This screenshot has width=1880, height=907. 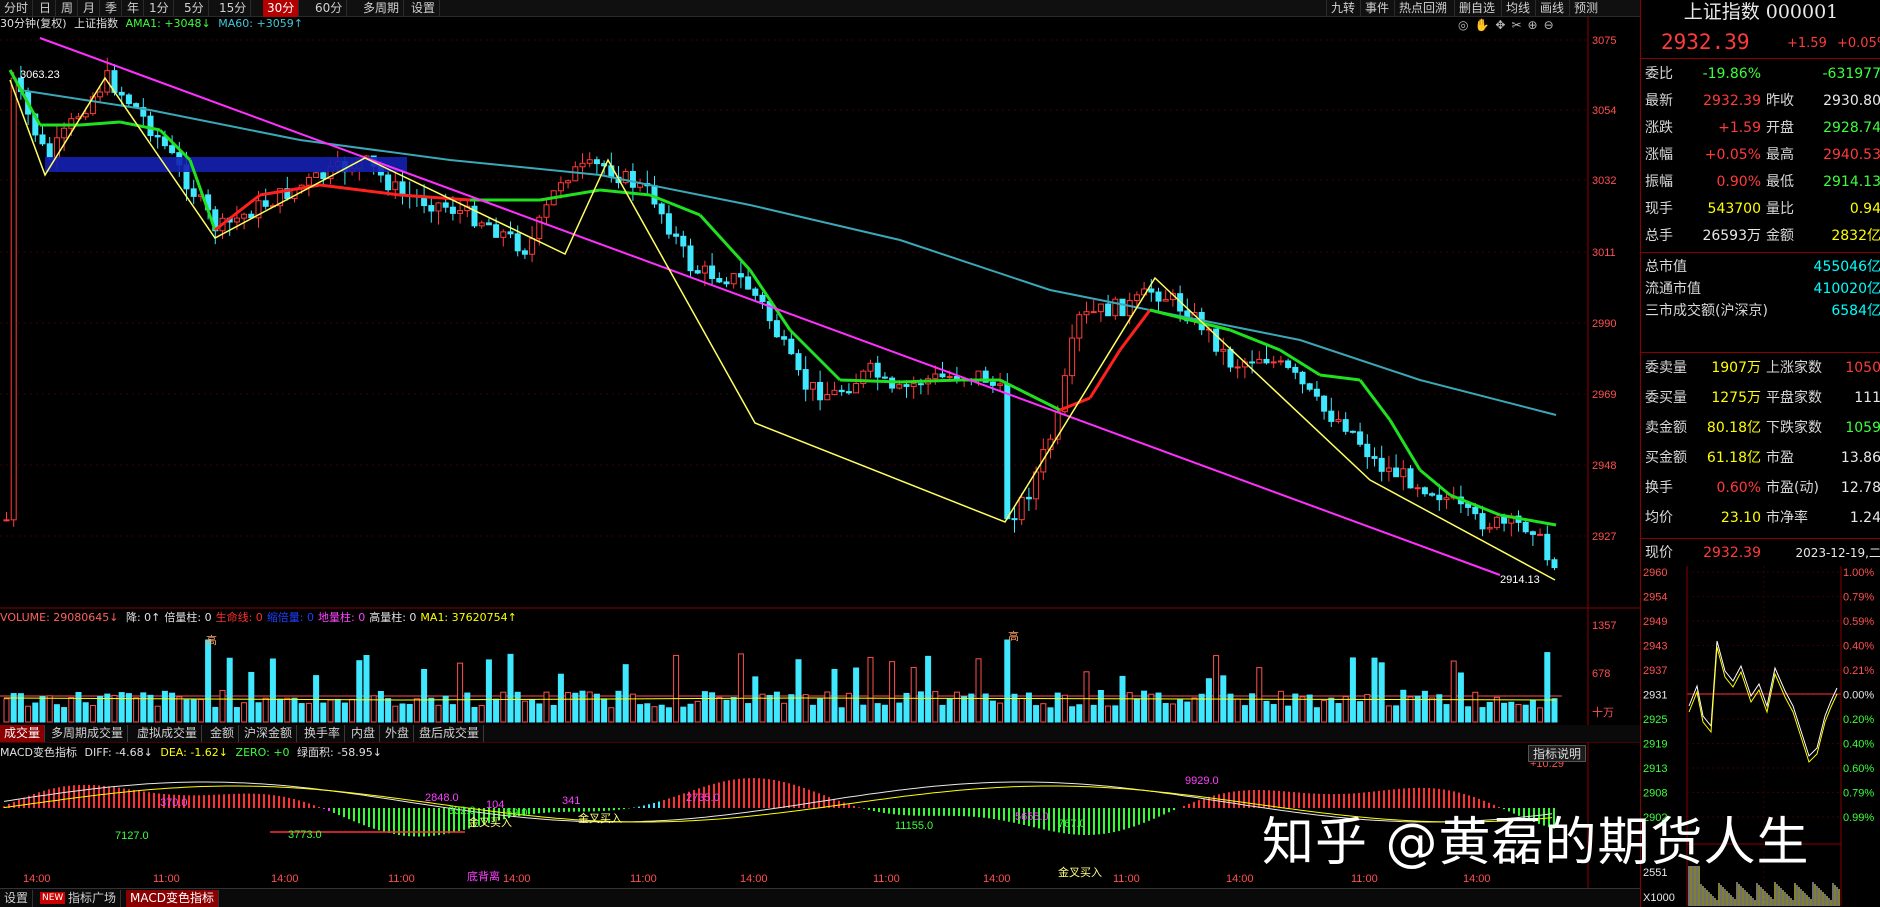 I want to click on last-price: 2932.39, so click(x=1705, y=42).